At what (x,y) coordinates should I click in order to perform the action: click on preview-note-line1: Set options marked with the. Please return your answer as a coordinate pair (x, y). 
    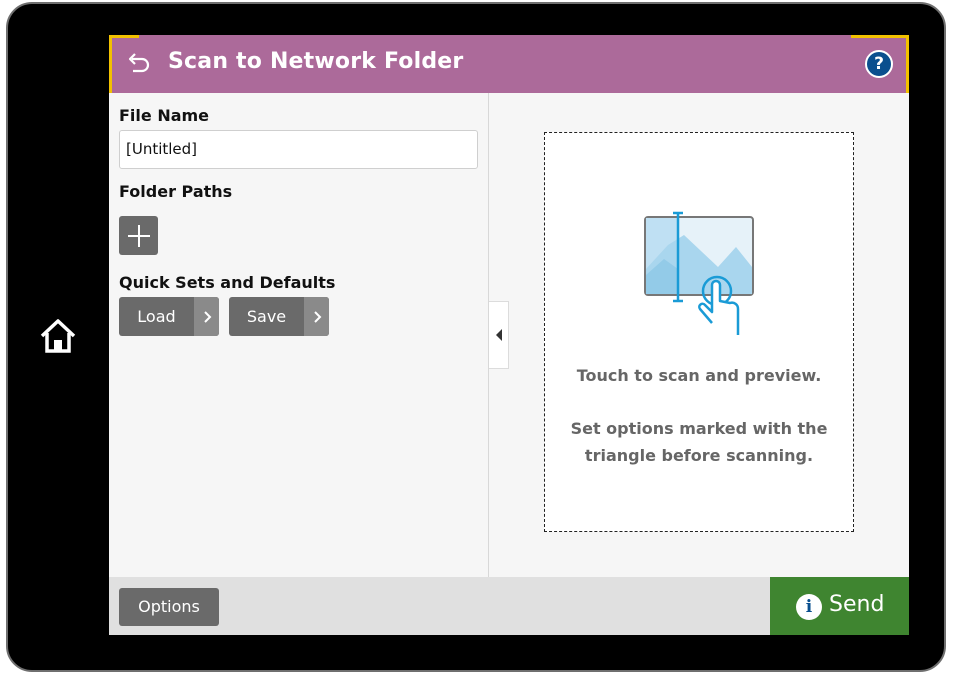
    Looking at the image, I should click on (699, 428).